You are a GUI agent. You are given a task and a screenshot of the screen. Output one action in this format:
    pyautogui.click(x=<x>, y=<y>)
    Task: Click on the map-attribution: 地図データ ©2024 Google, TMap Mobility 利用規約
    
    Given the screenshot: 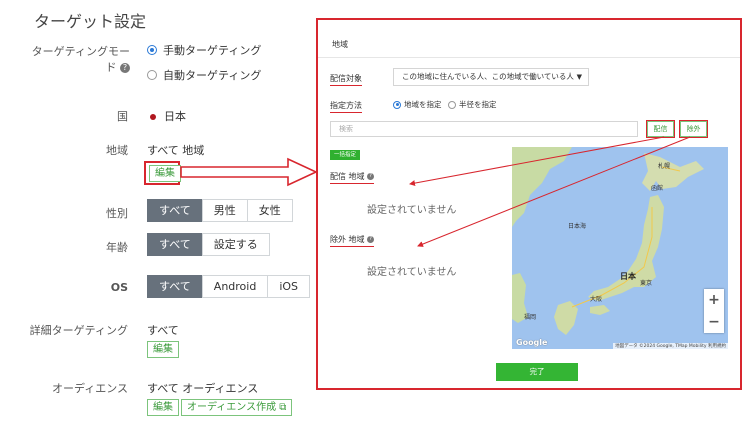 What is the action you would take?
    pyautogui.click(x=670, y=346)
    